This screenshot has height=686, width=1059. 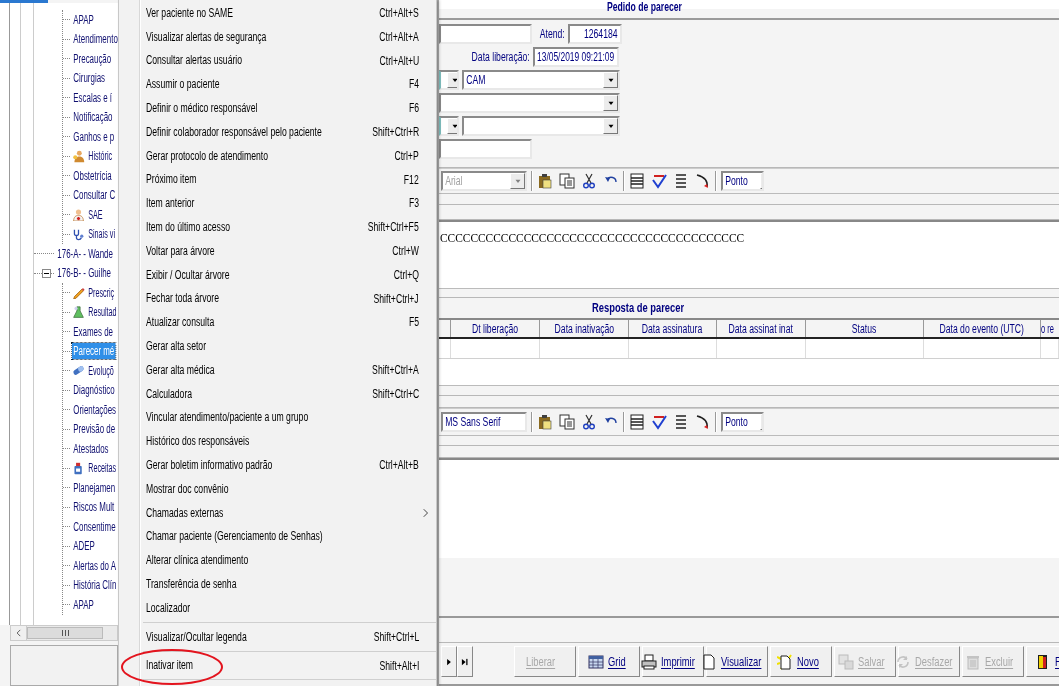 I want to click on menu-item: Gerar alta médica Shift+Ctrl+A, so click(x=277, y=369).